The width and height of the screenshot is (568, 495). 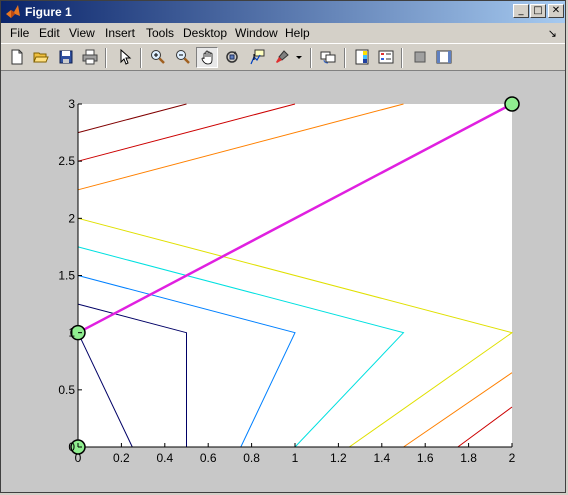 I want to click on x-tick-label: 0.4, so click(x=164, y=458).